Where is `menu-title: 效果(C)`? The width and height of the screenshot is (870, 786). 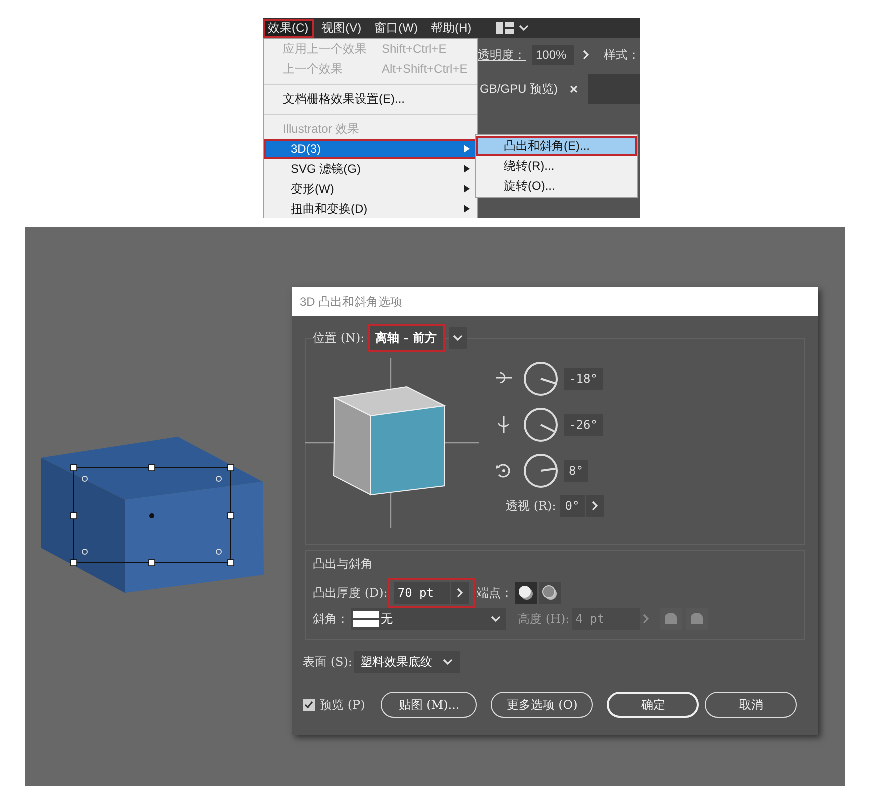
menu-title: 效果(C) is located at coordinates (288, 28).